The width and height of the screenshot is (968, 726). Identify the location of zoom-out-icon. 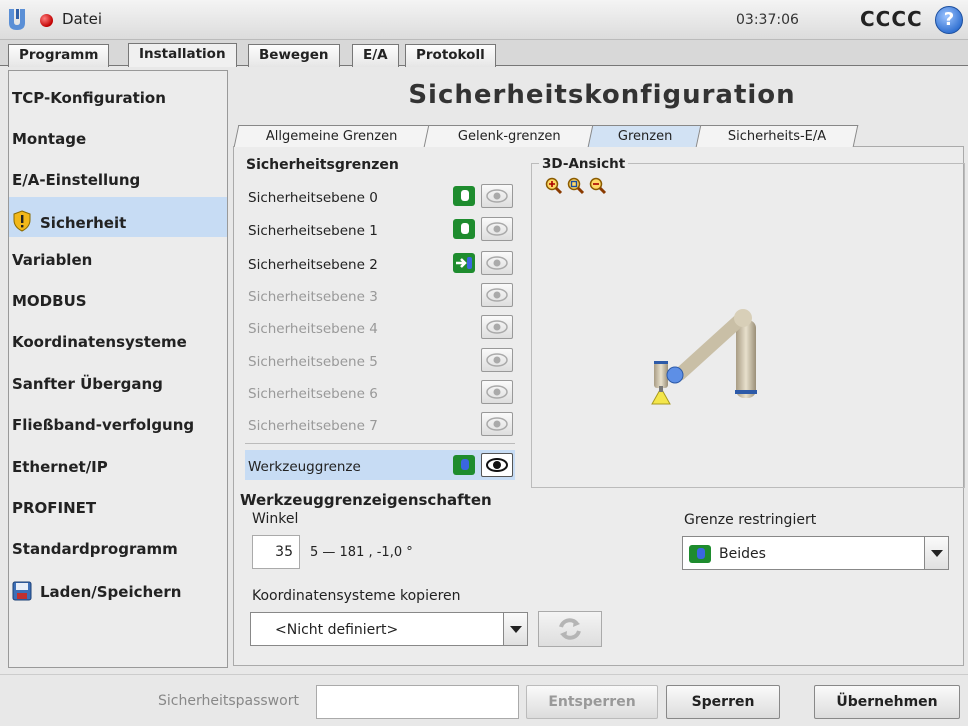
(598, 186).